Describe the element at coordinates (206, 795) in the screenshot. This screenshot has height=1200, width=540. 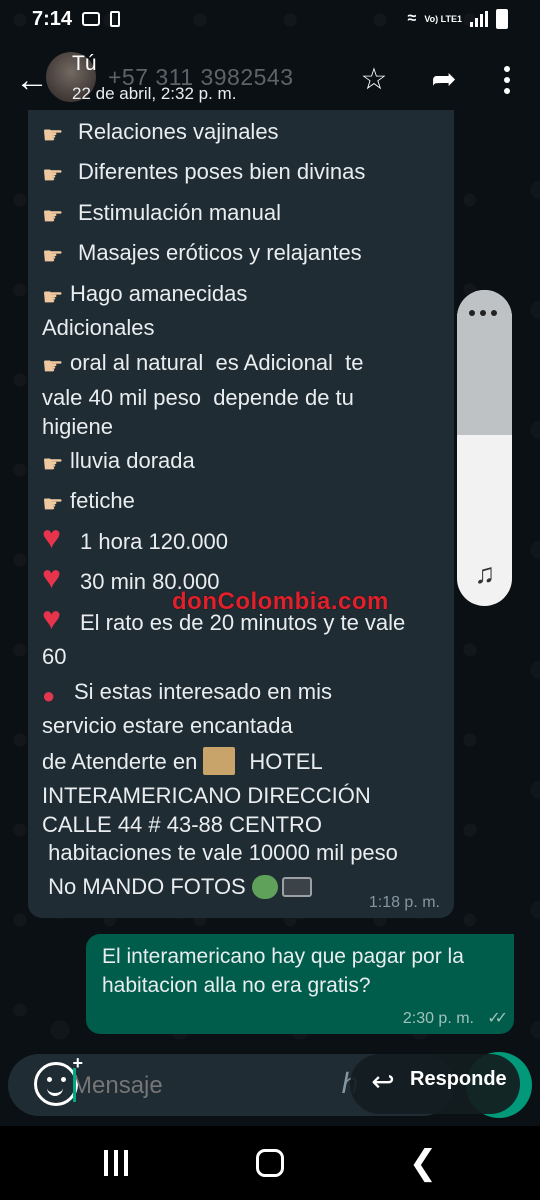
I see `message-line: INTERAMERICANO DIRECCIÓN` at that location.